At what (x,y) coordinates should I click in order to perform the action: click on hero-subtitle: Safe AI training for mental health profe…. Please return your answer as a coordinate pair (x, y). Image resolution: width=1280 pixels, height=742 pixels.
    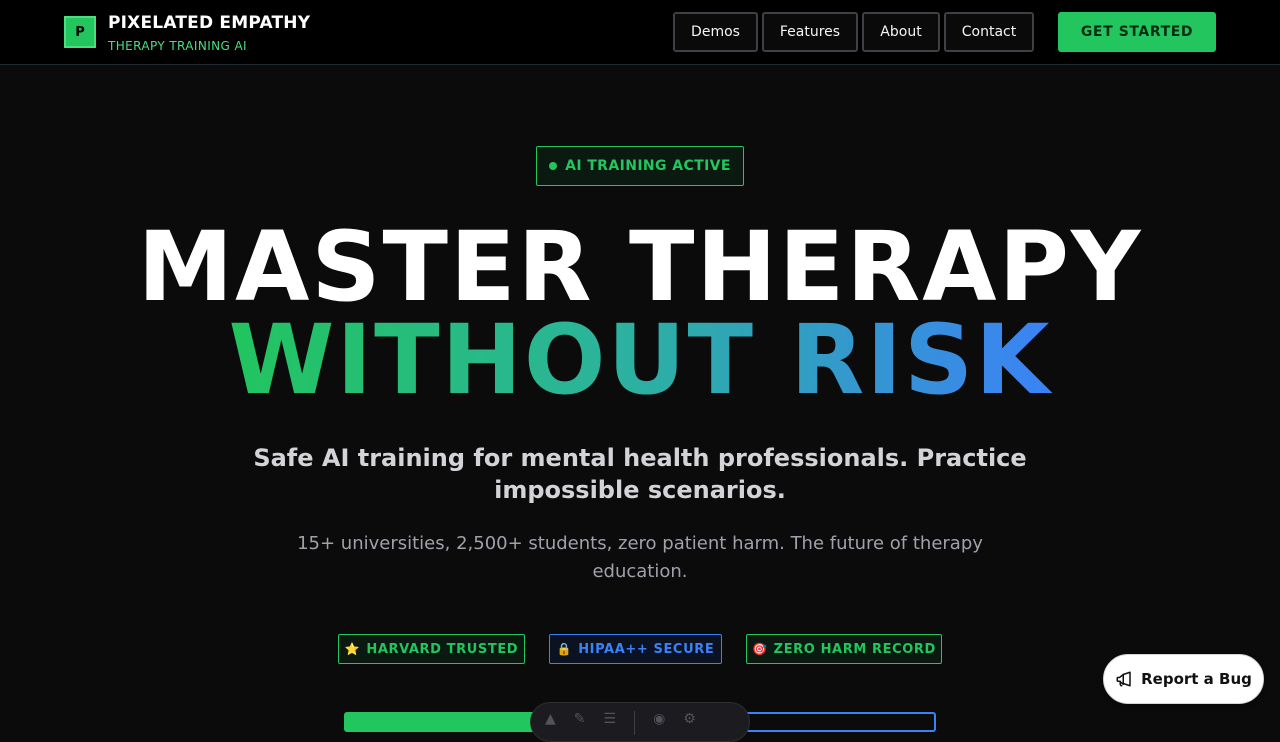
    Looking at the image, I should click on (640, 474).